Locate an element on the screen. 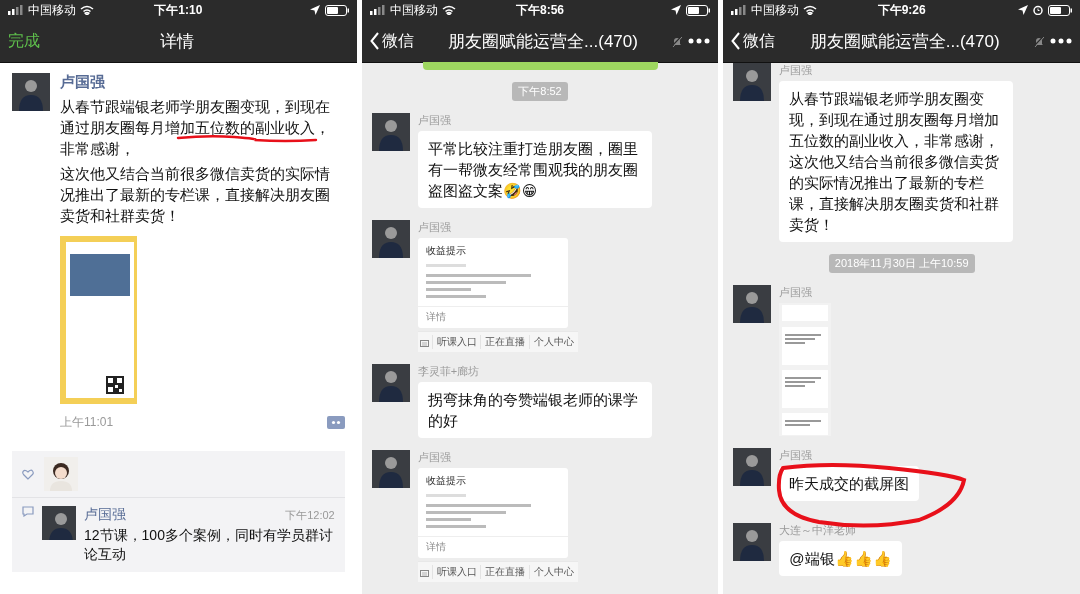 This screenshot has height=594, width=1080. page-title: 详情 is located at coordinates (177, 41).